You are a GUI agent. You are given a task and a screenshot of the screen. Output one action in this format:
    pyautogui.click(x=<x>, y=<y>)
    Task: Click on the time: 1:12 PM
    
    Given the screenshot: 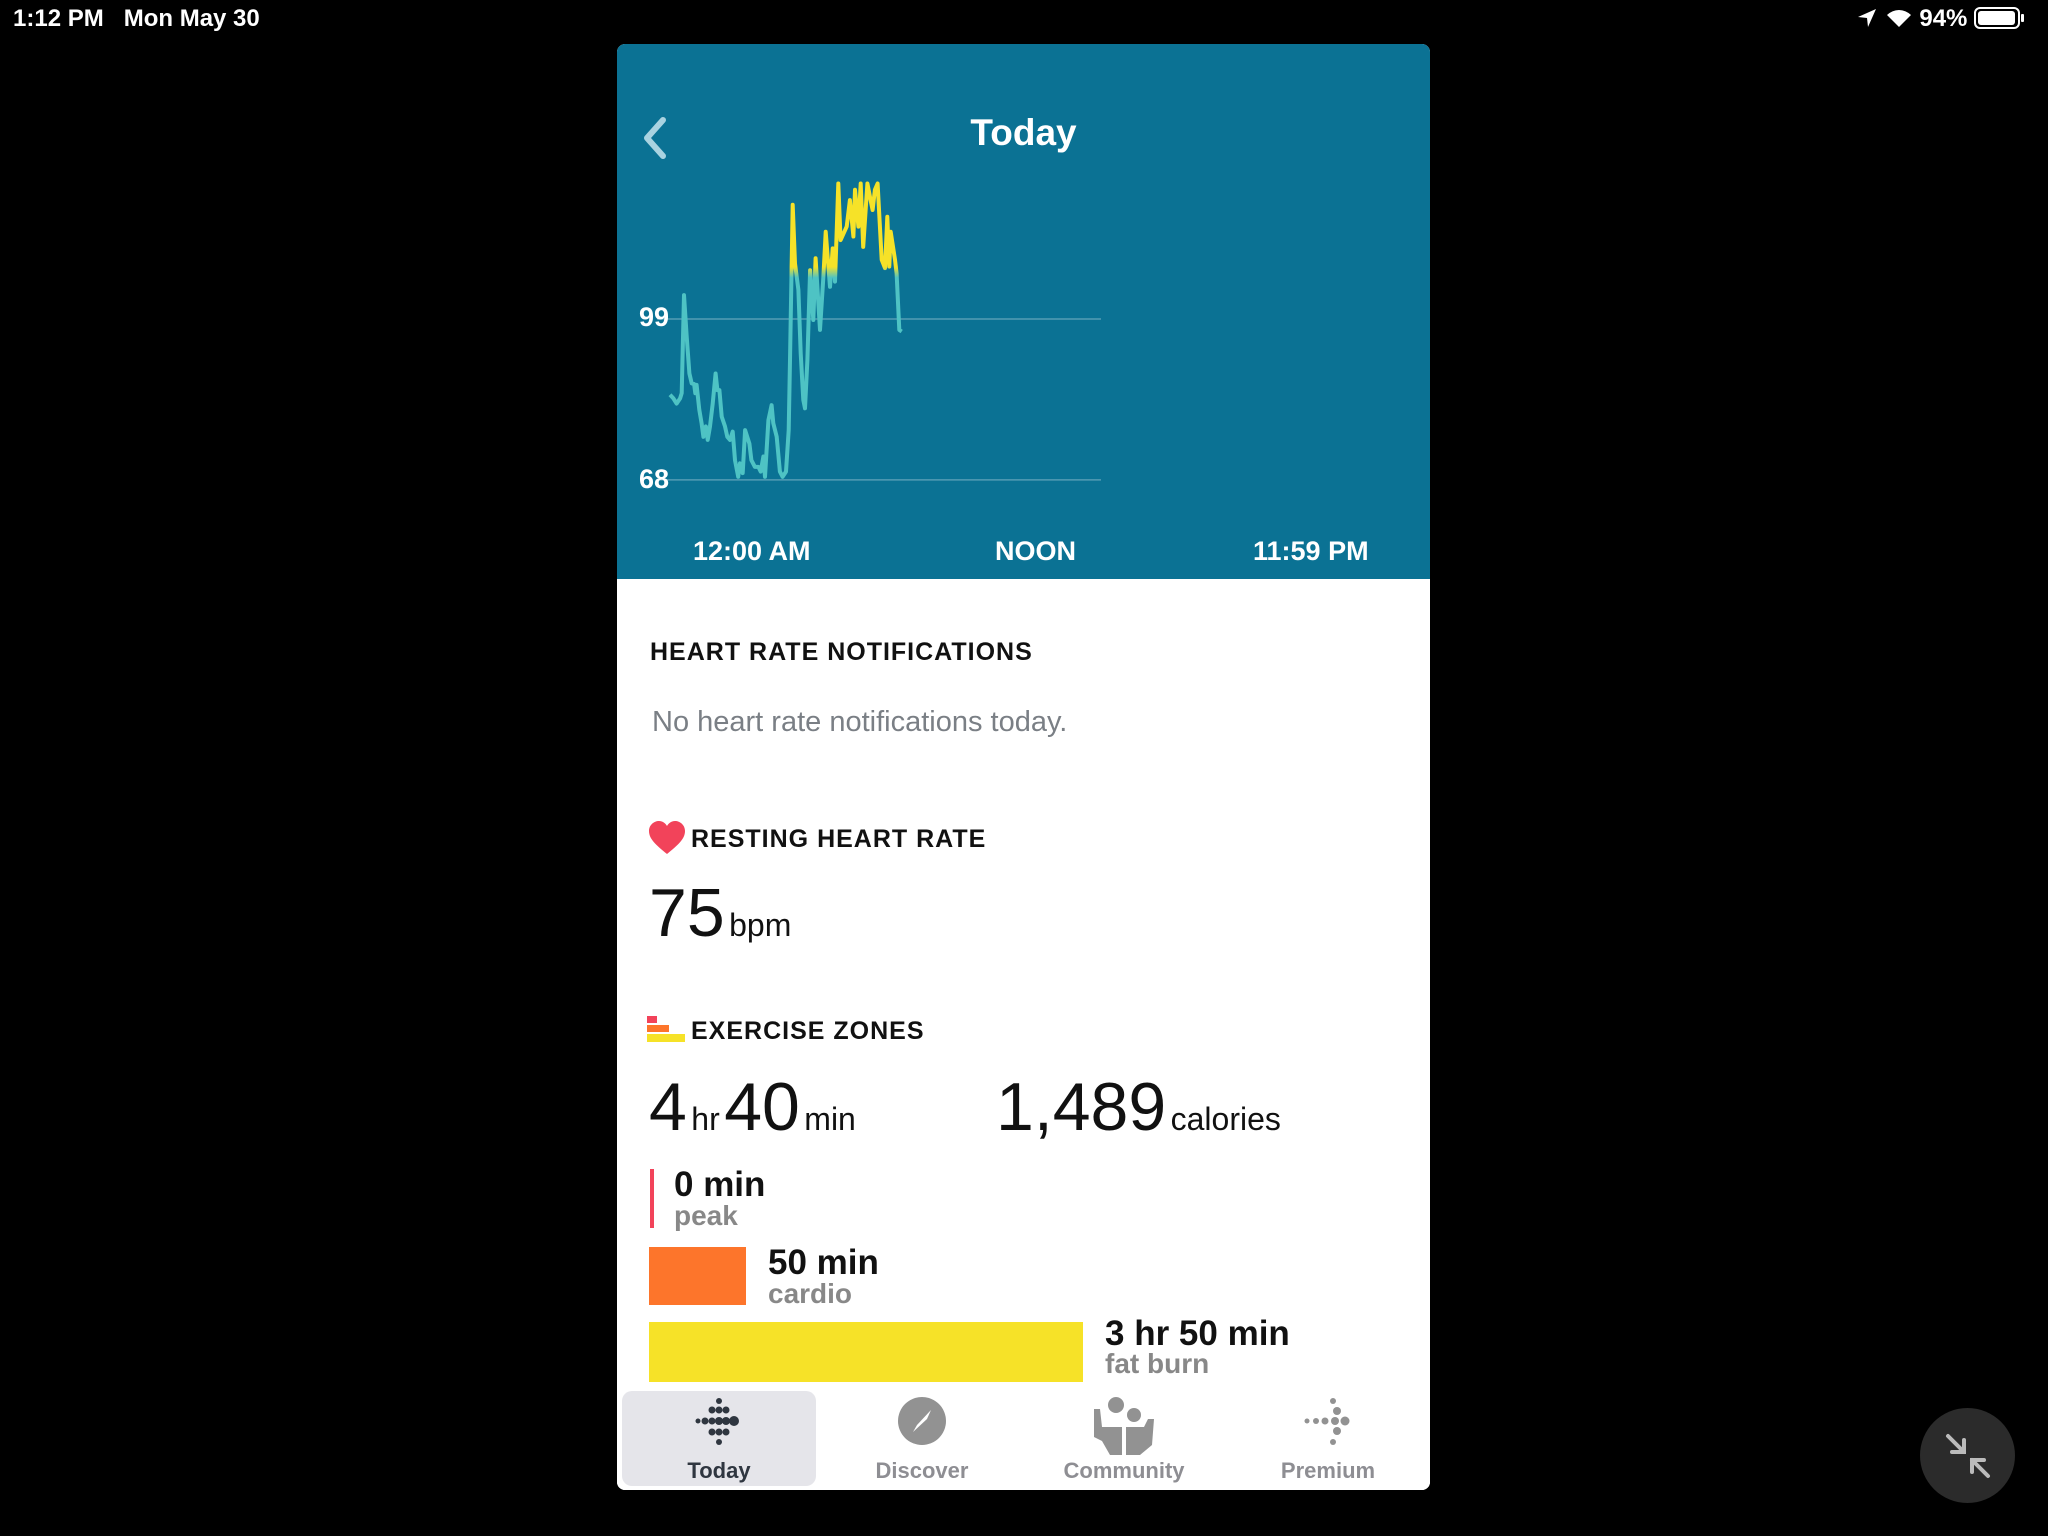 What is the action you would take?
    pyautogui.click(x=58, y=18)
    